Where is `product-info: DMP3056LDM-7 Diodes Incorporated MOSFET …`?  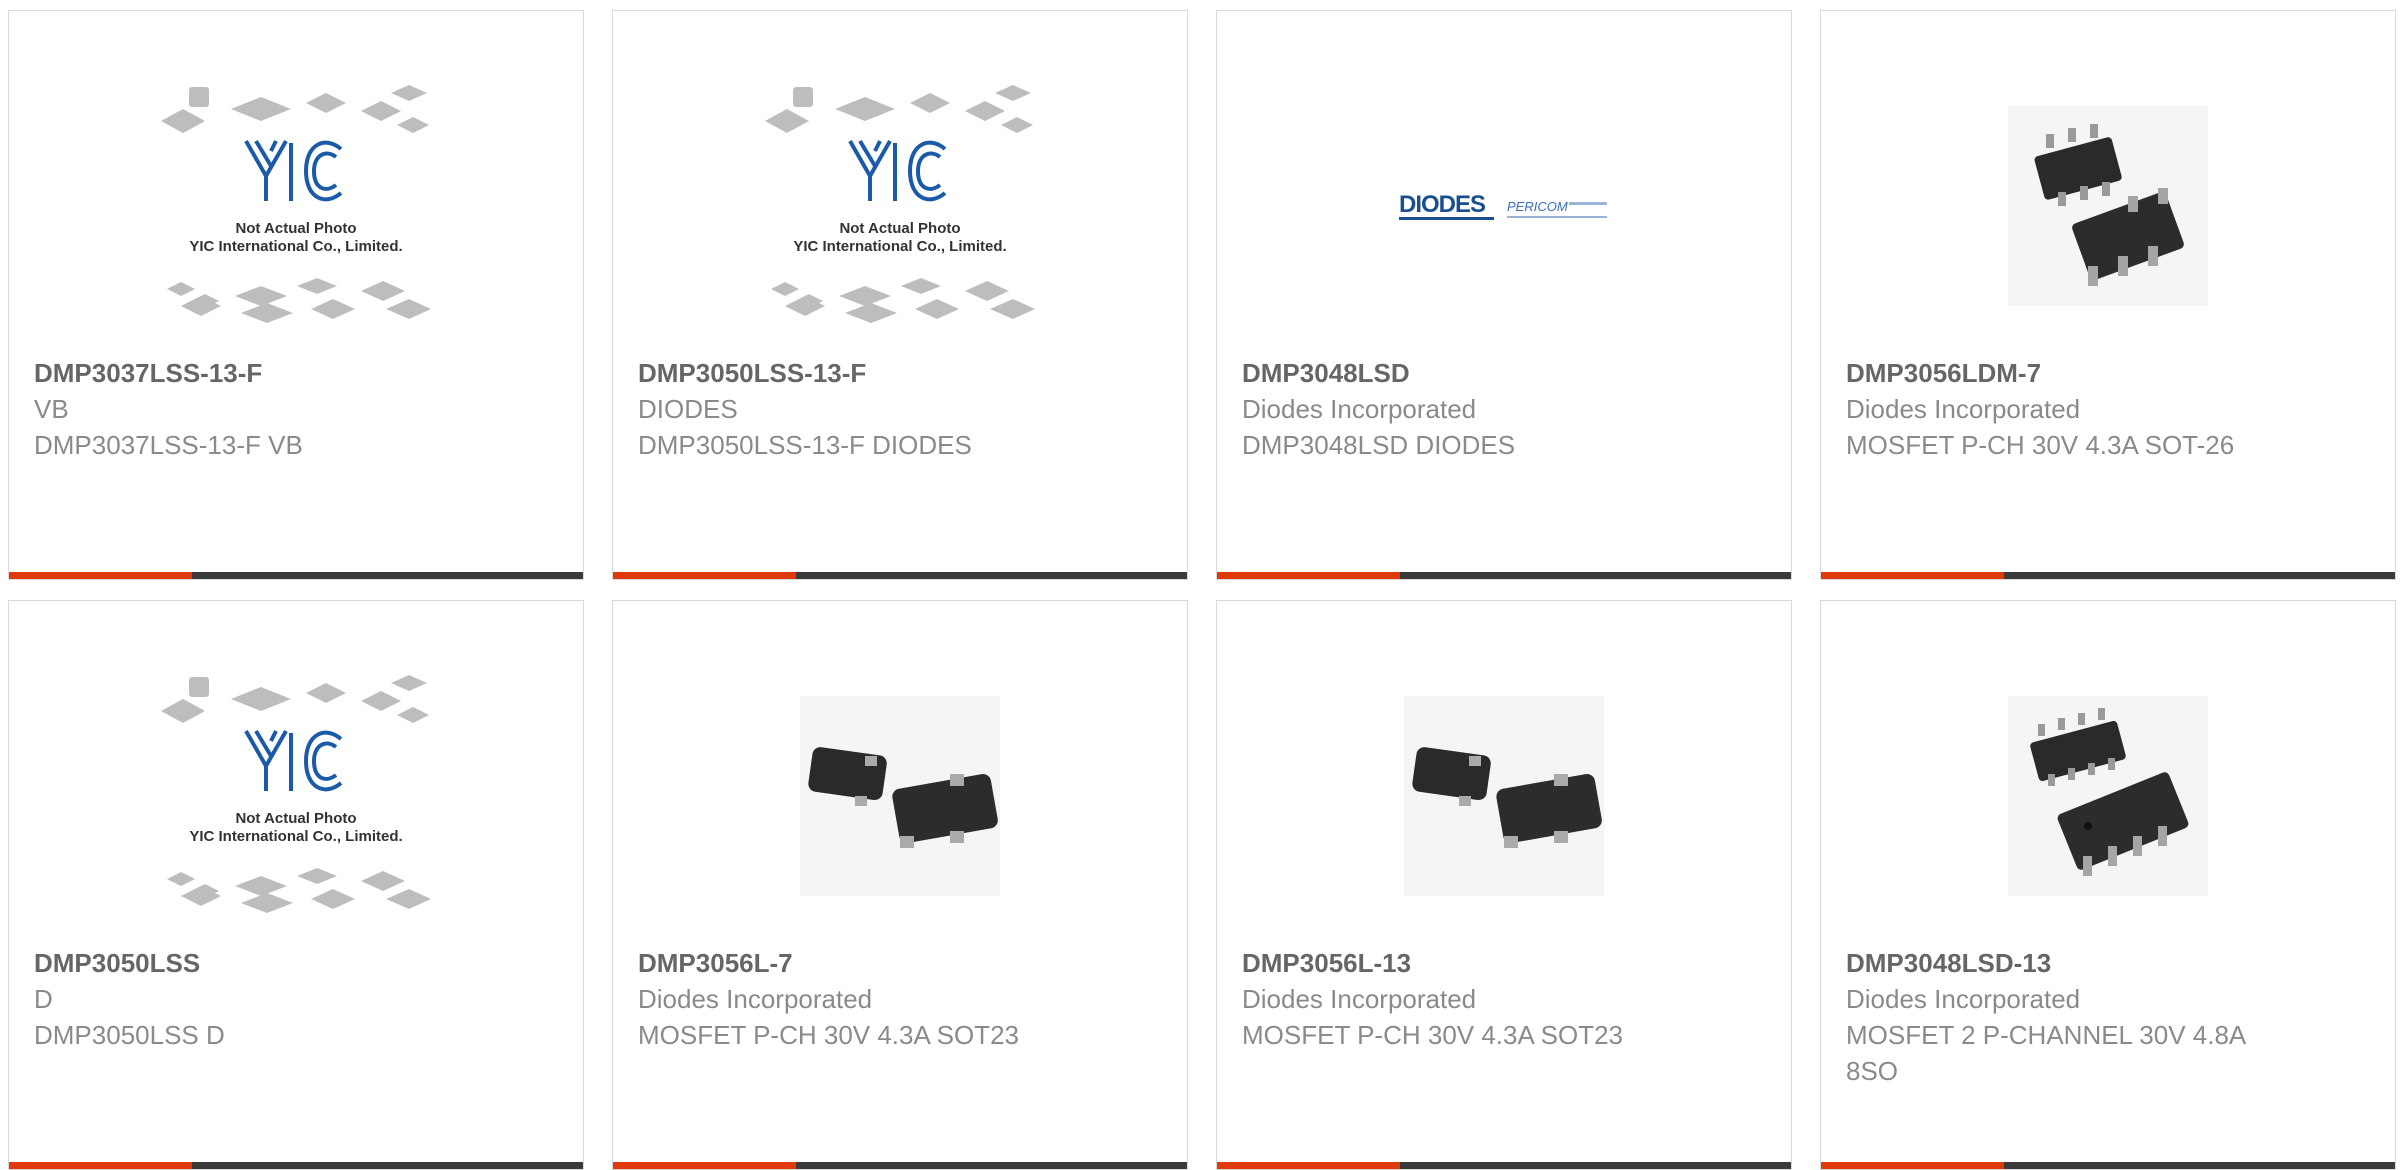
product-info: DMP3056LDM-7 Diodes Incorporated MOSFET … is located at coordinates (2066, 409).